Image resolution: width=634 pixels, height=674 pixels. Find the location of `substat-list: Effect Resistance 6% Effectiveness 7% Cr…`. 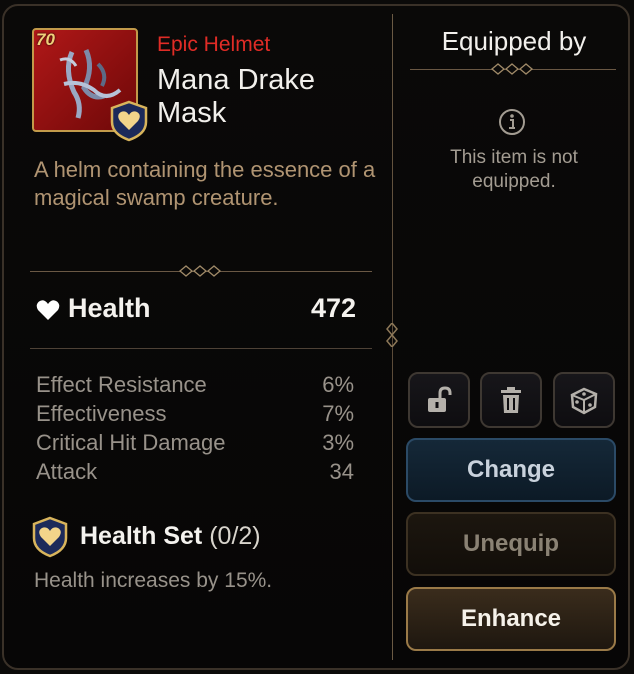

substat-list: Effect Resistance 6% Effectiveness 7% Cr… is located at coordinates (195, 428).